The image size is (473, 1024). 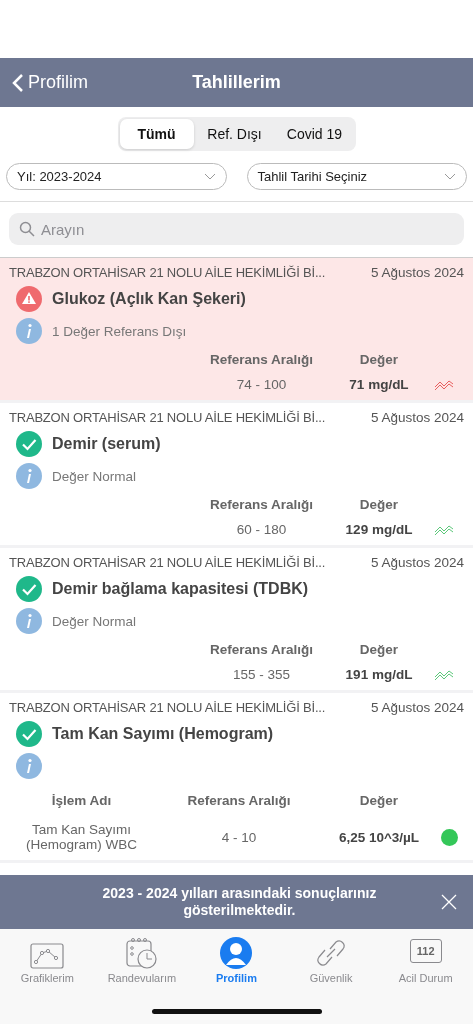 What do you see at coordinates (379, 837) in the screenshot?
I see `result-value: 6,25 10^3/µL` at bounding box center [379, 837].